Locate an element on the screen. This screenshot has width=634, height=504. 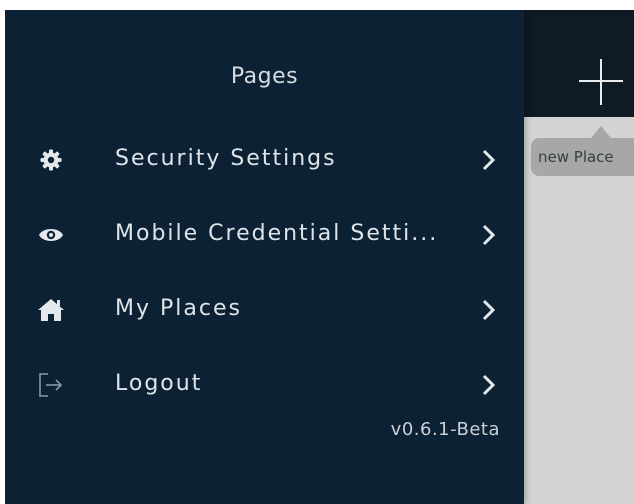
home-icon is located at coordinates (51, 310).